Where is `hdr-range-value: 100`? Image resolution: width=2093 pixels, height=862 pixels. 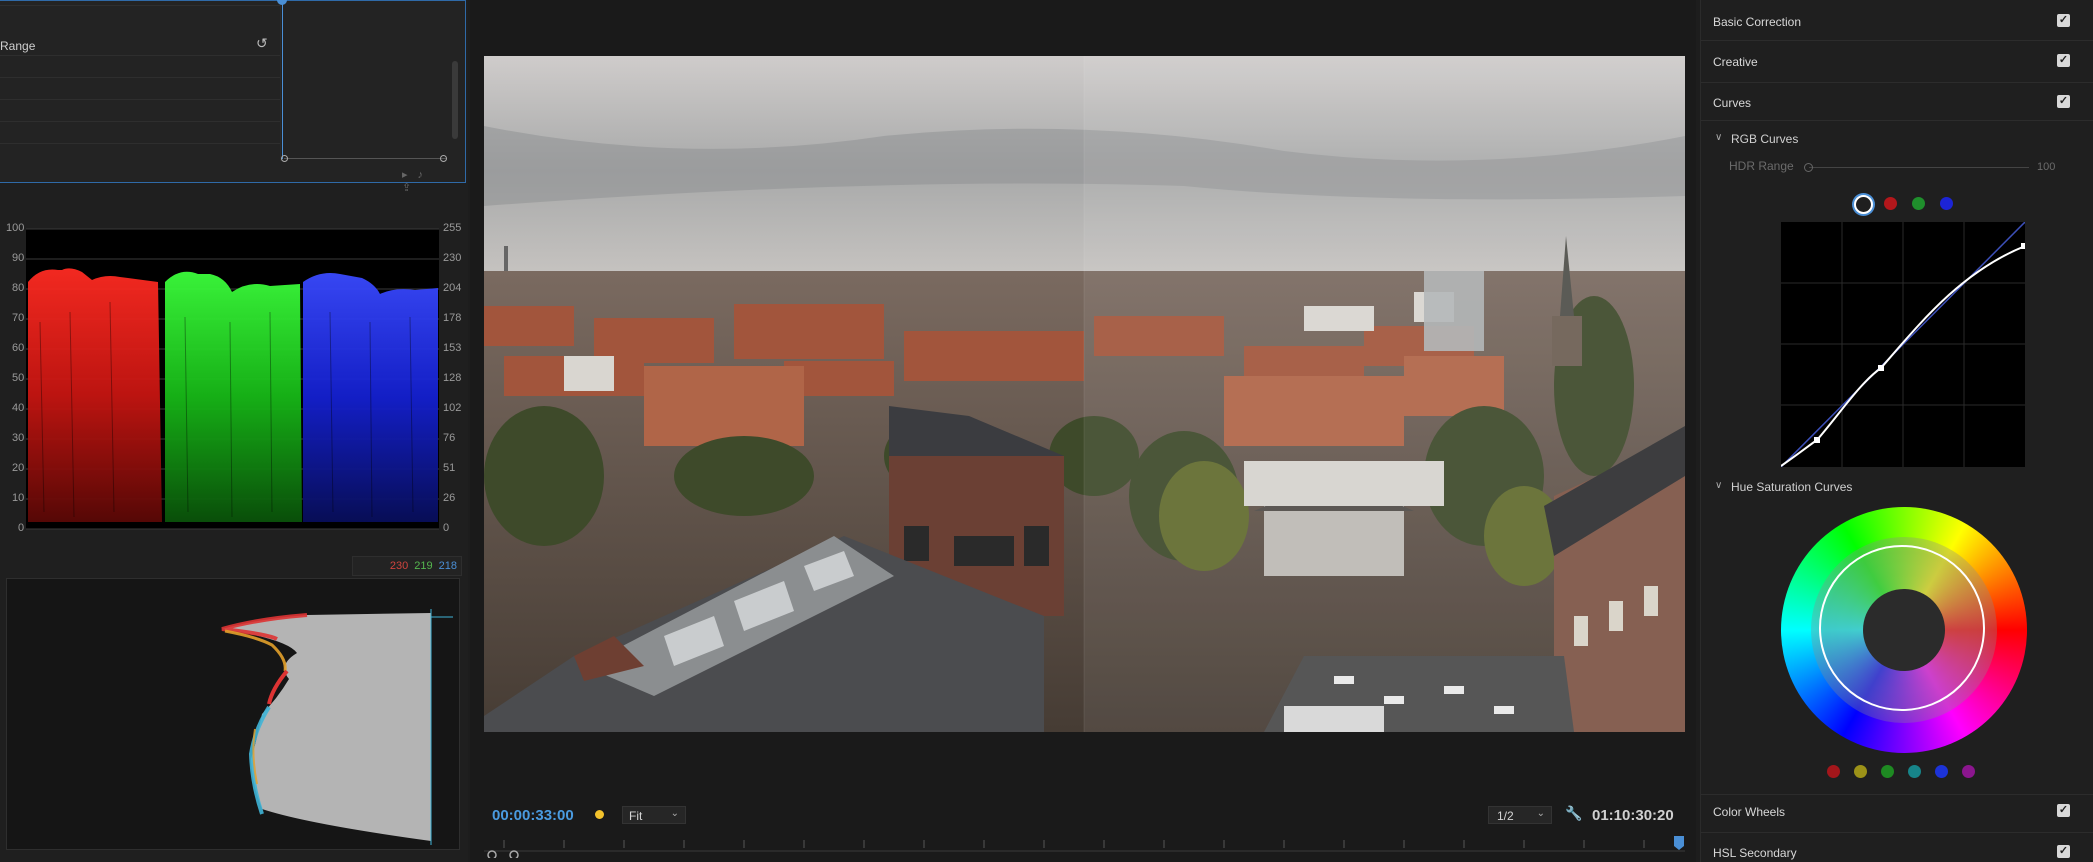 hdr-range-value: 100 is located at coordinates (2046, 167).